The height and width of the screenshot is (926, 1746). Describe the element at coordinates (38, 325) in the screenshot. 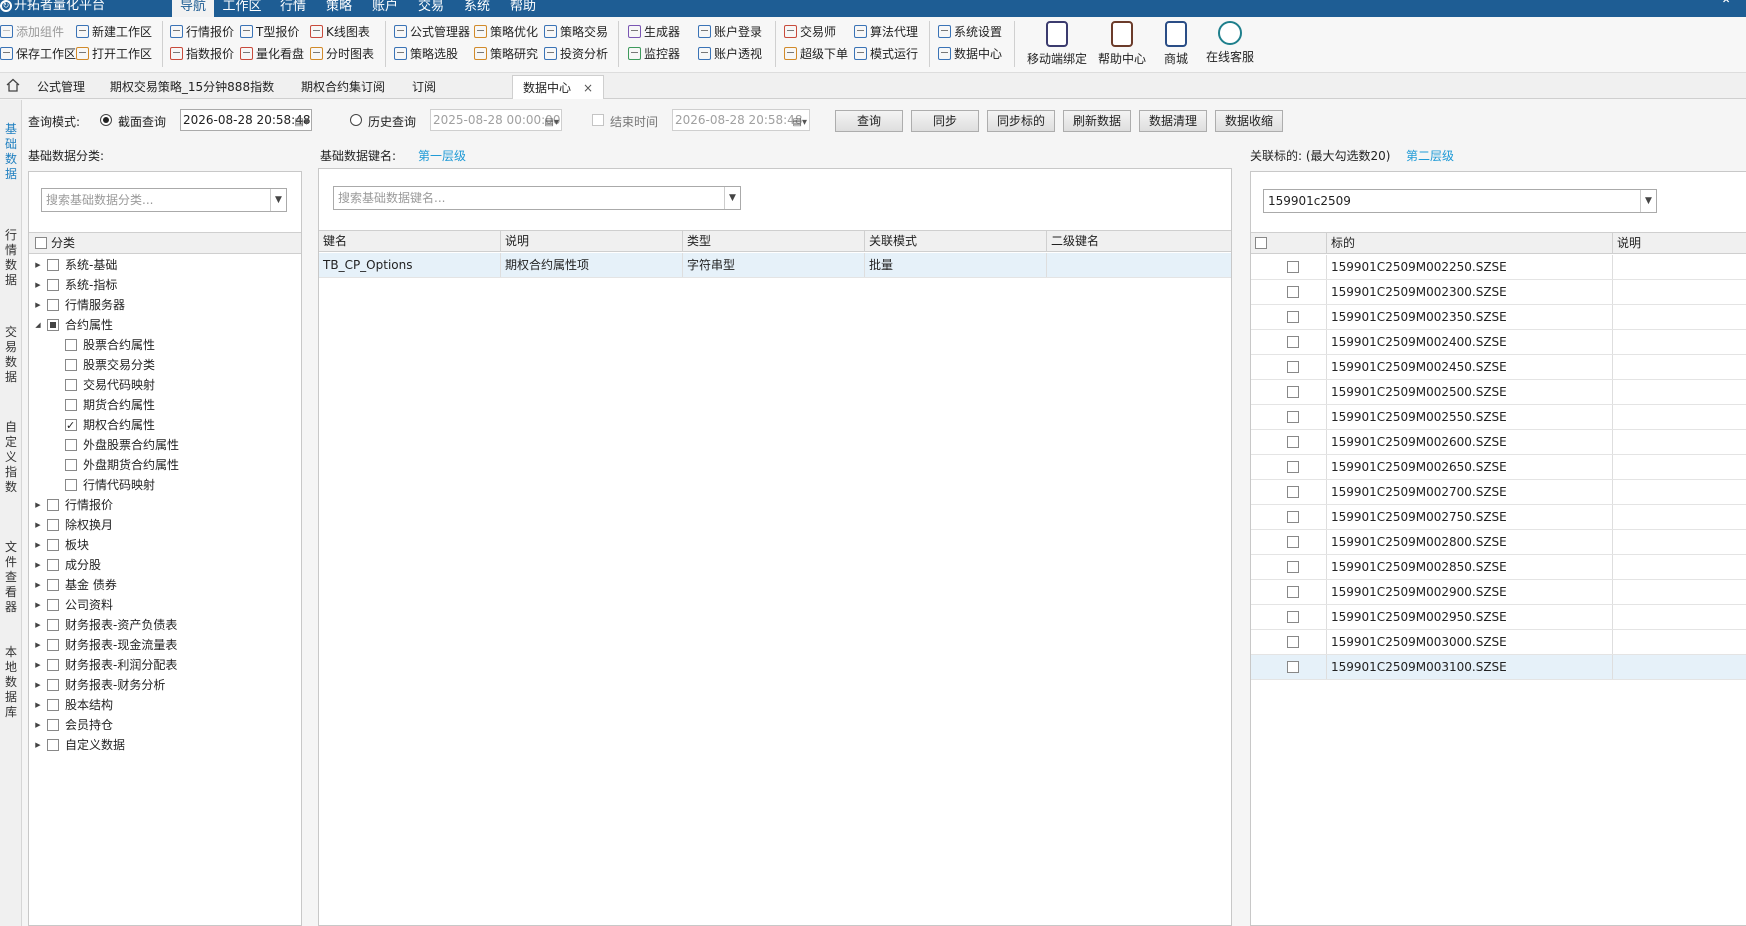

I see `collapse-arrow-icon: ◢` at that location.